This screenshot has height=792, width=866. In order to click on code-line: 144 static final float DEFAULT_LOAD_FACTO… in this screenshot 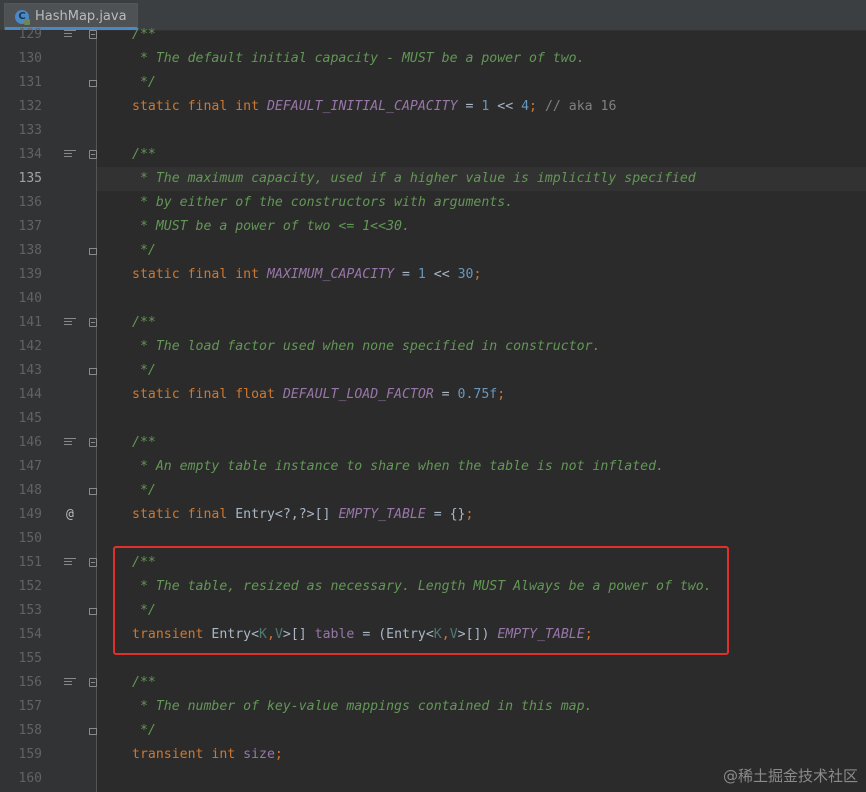, I will do `click(433, 395)`.